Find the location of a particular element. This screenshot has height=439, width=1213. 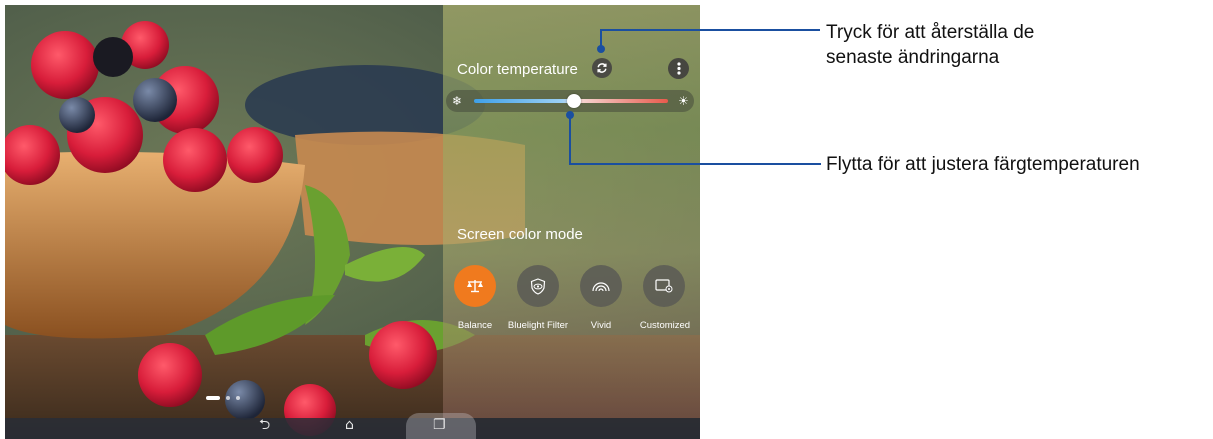

more-vertical-icon is located at coordinates (678, 68).